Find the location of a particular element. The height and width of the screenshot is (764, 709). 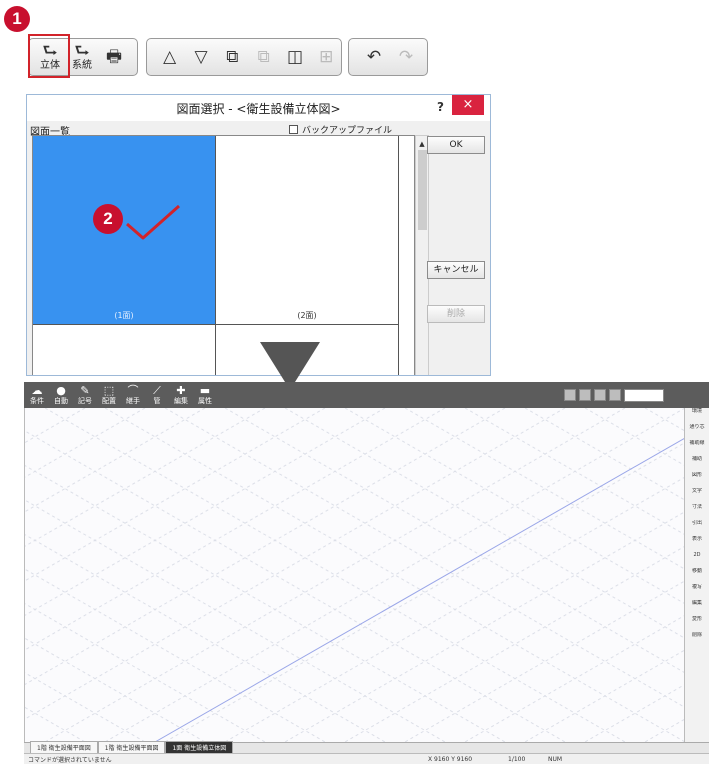

fitting-tool-icon: ⌒ is located at coordinates (133, 390).